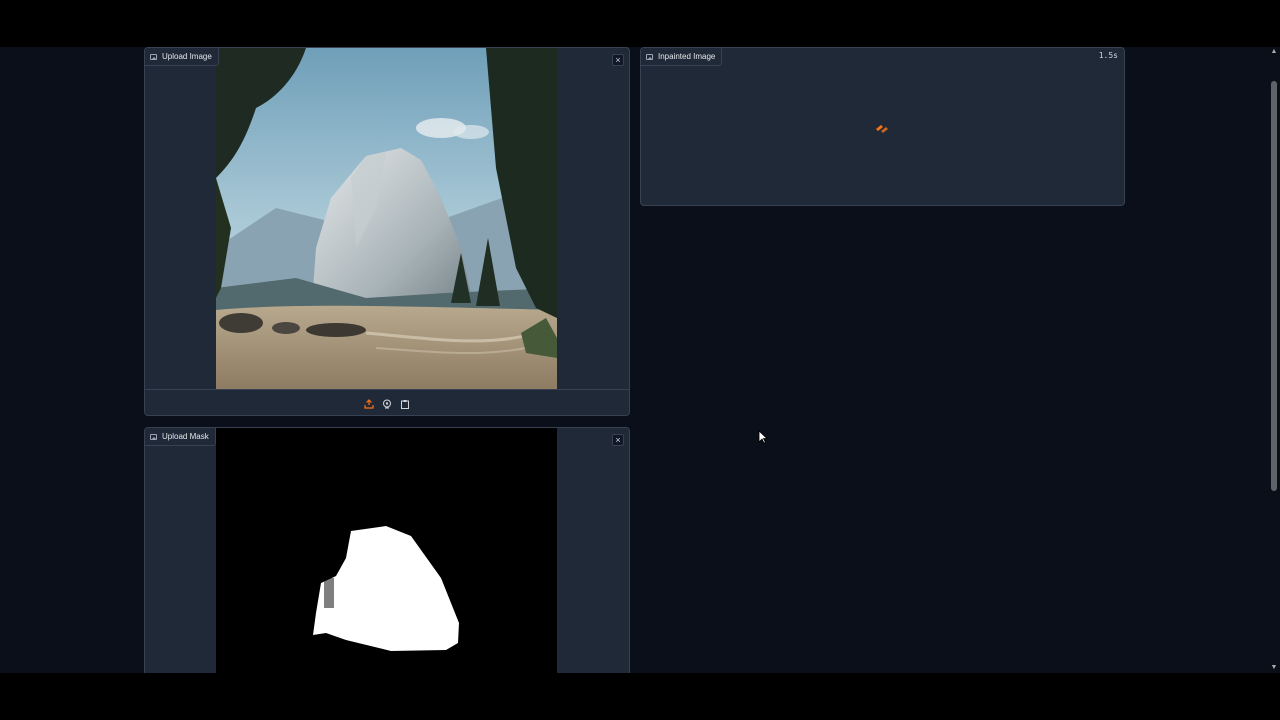  Describe the element at coordinates (1274, 52) in the screenshot. I see `scroll-up-arrow-icon: ▲` at that location.